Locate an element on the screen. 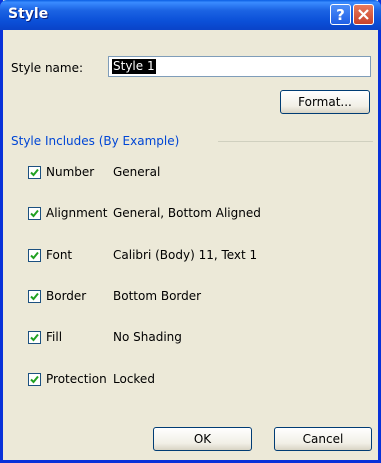 This screenshot has width=381, height=463. number-value: General is located at coordinates (137, 172).